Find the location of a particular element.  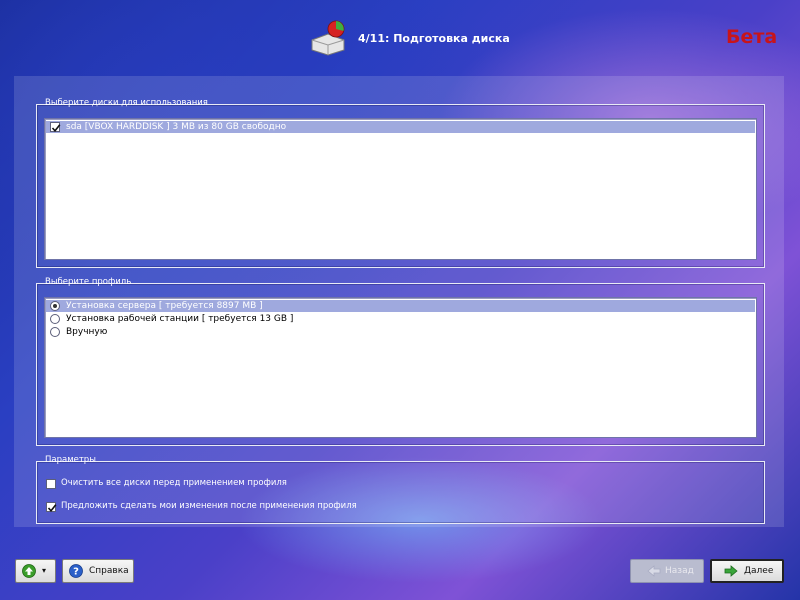

list-item: Установка сервера [ требуется 8897 MB ] is located at coordinates (400, 306).